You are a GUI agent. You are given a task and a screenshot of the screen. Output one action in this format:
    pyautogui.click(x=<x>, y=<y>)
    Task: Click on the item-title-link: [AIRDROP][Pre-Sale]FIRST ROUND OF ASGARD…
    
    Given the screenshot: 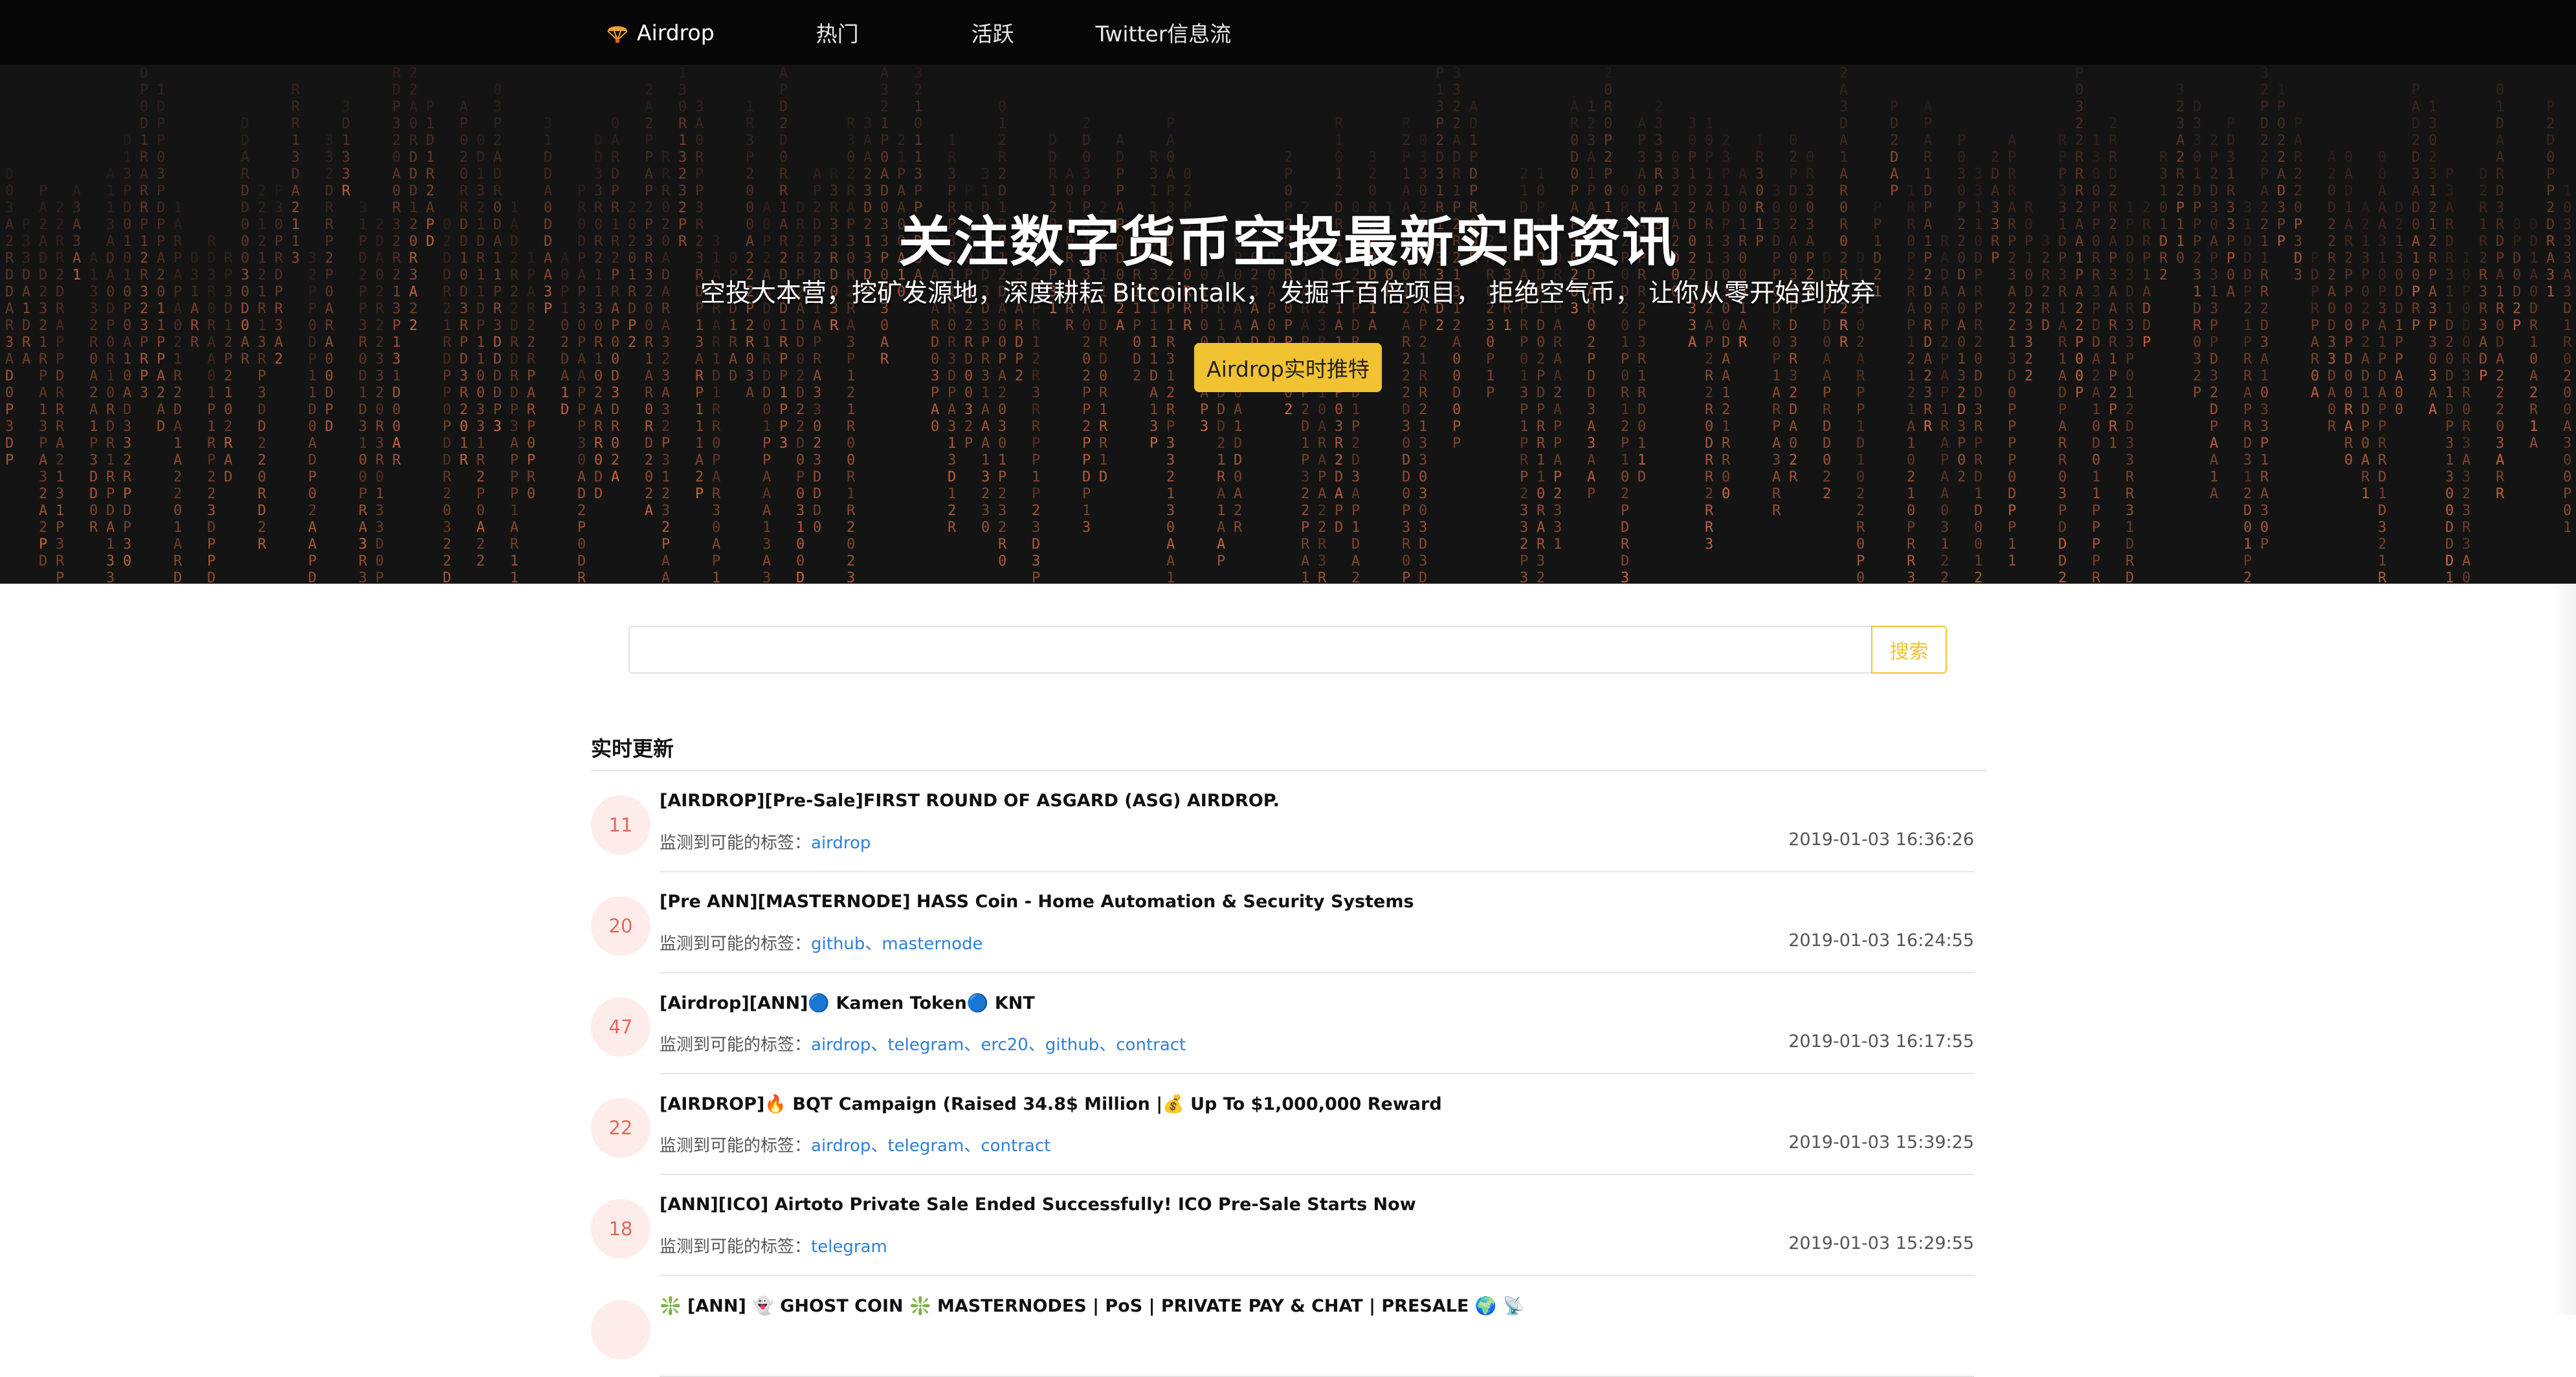 What is the action you would take?
    pyautogui.click(x=970, y=801)
    